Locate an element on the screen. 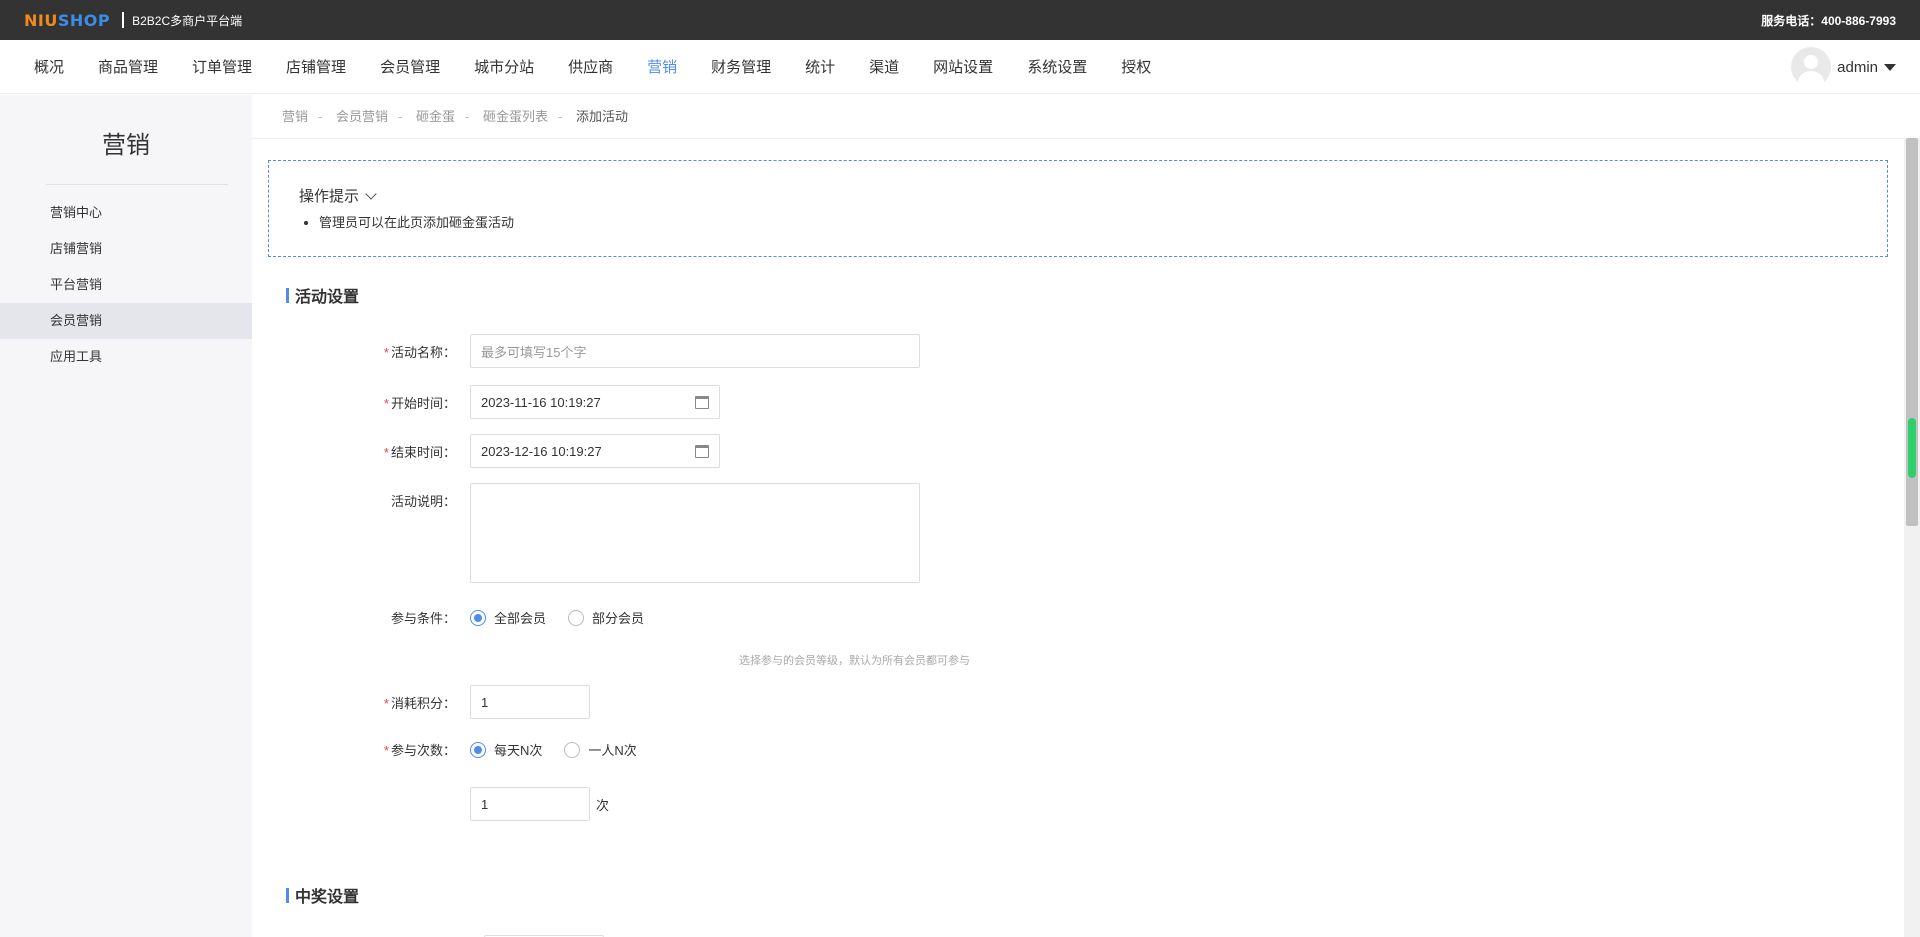  activity-name-input: 最多可填写15个字 is located at coordinates (695, 351).